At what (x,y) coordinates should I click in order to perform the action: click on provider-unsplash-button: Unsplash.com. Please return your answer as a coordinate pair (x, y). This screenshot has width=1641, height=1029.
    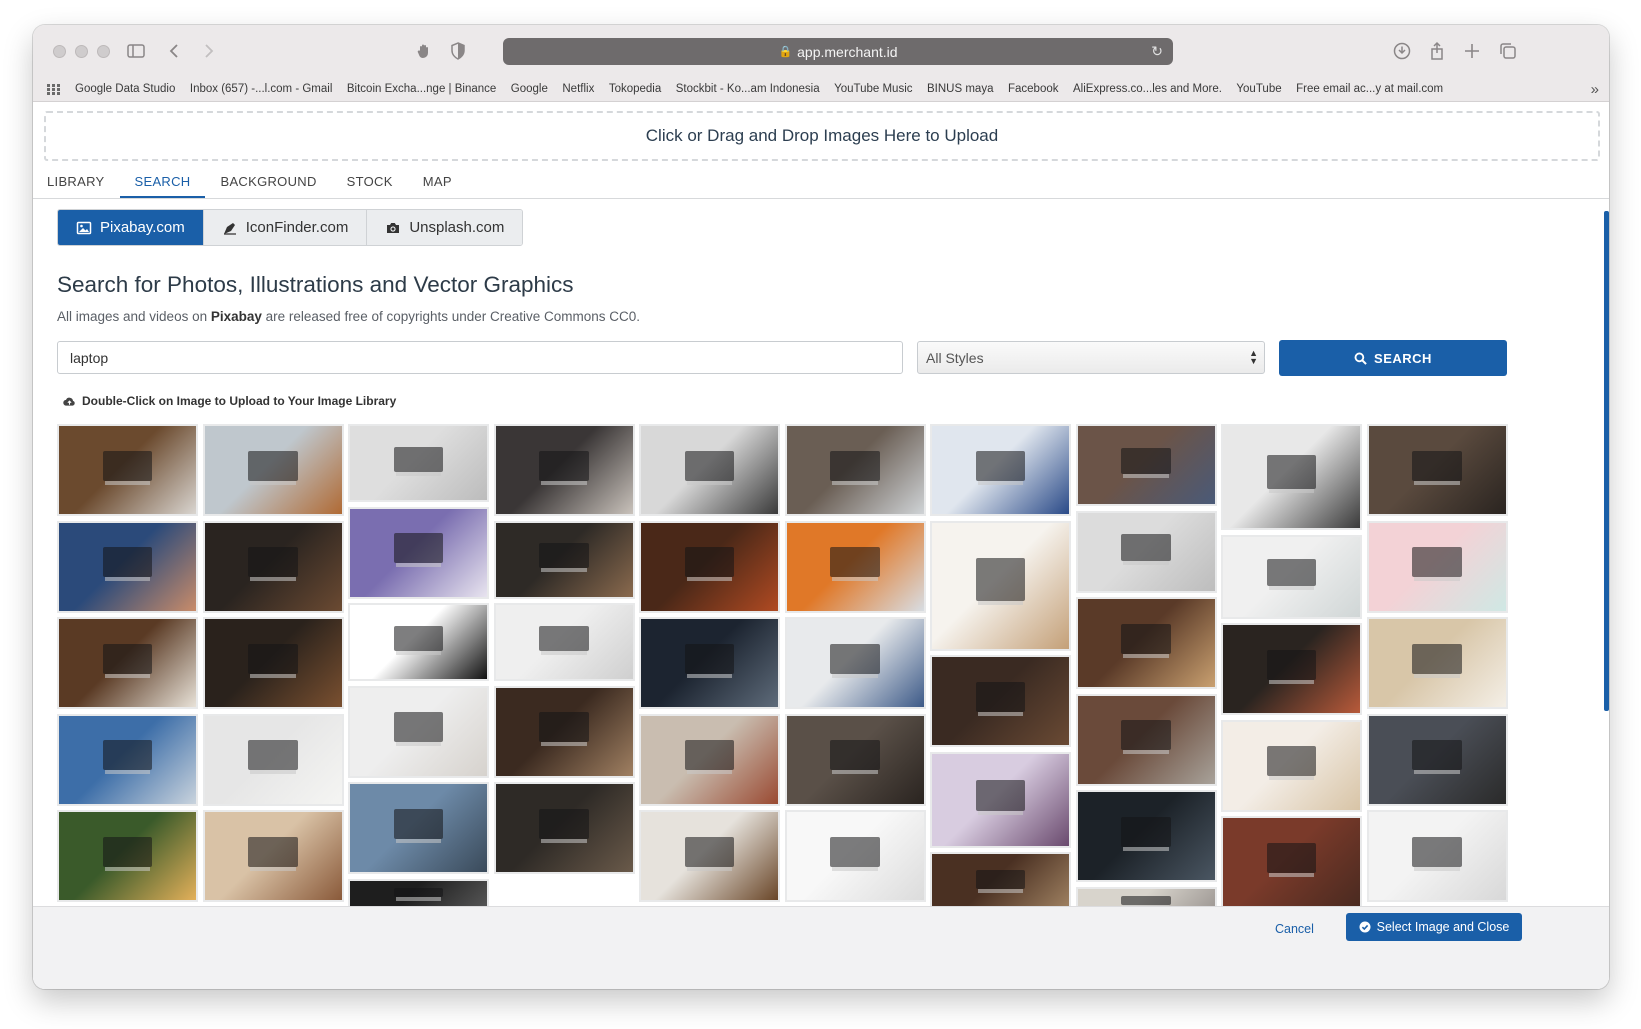
    Looking at the image, I should click on (445, 227).